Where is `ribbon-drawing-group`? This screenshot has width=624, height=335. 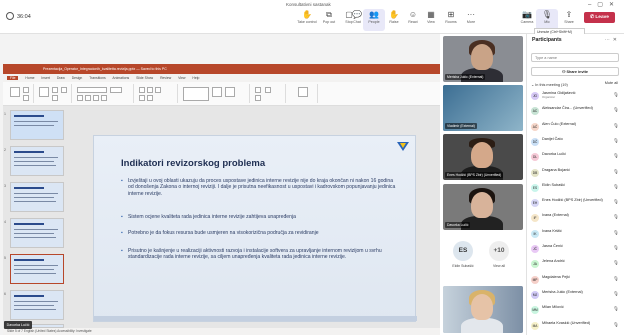
ribbon-drawing-group is located at coordinates (215, 93).